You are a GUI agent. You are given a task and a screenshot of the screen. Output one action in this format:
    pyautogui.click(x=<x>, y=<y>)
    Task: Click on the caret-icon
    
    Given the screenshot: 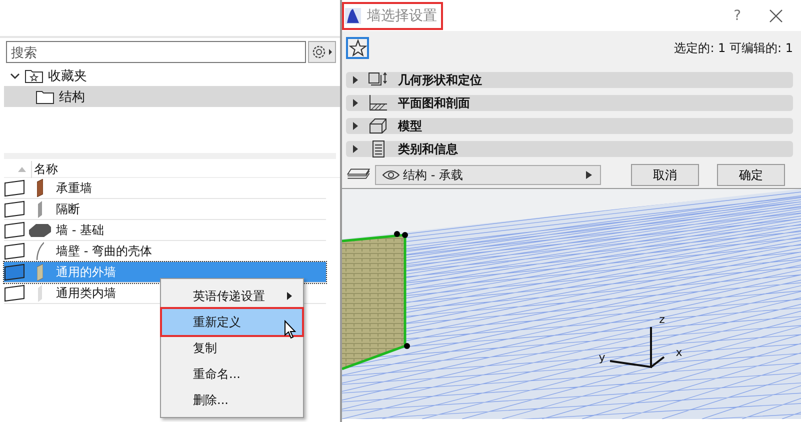 What is the action you would take?
    pyautogui.click(x=589, y=175)
    